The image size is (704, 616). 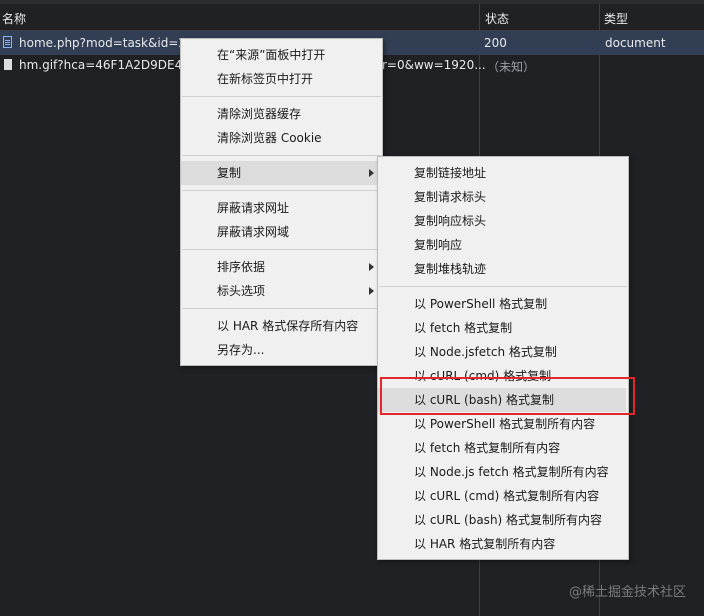 What do you see at coordinates (502, 352) in the screenshot?
I see `submenu-item-copy-as-nodejs-fetch: 以 Node.jsfetch 格式复制` at bounding box center [502, 352].